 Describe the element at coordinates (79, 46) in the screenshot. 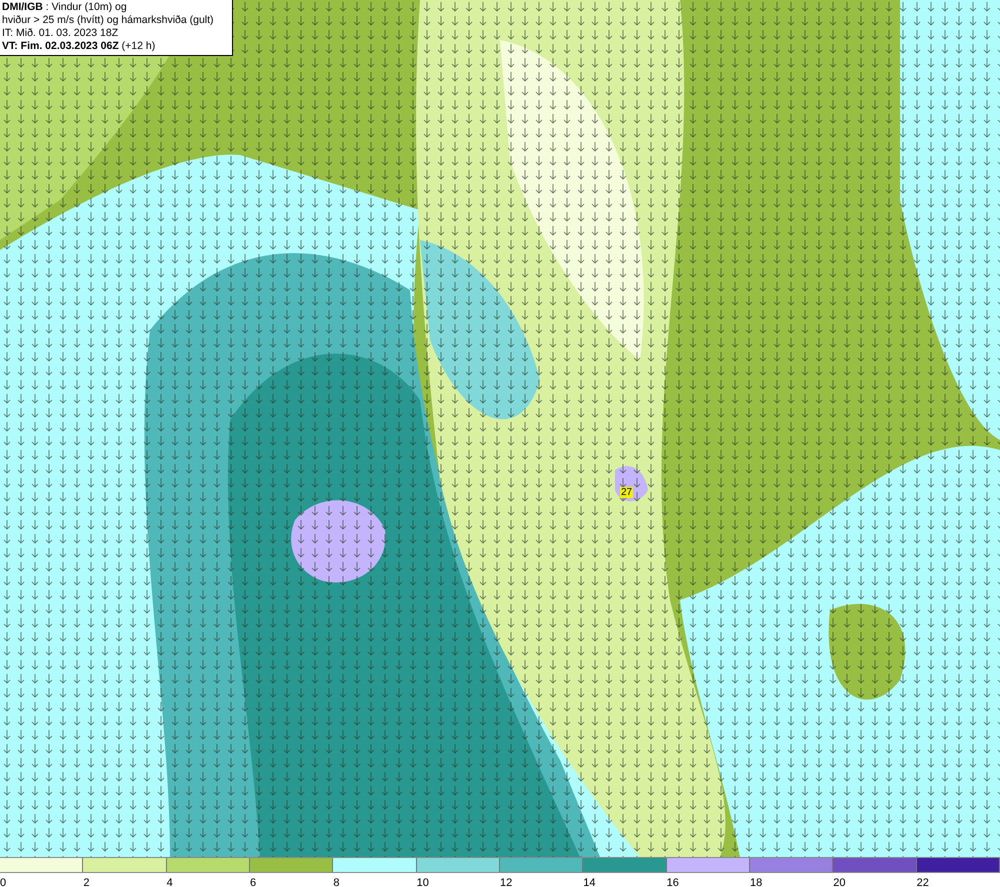

I see `header-line: VT: Fim. 02.03.2023 06Z (+12 h)` at that location.